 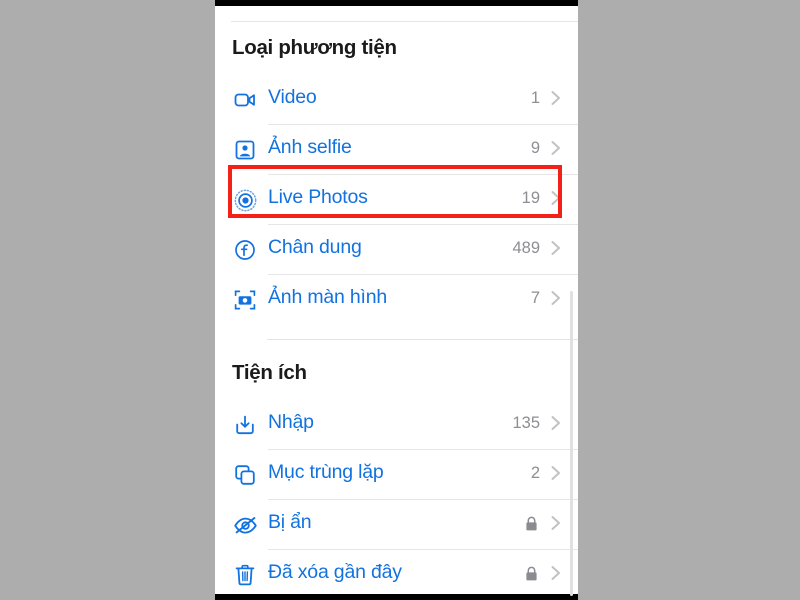 I want to click on duplicate-stack-icon, so click(x=245, y=475).